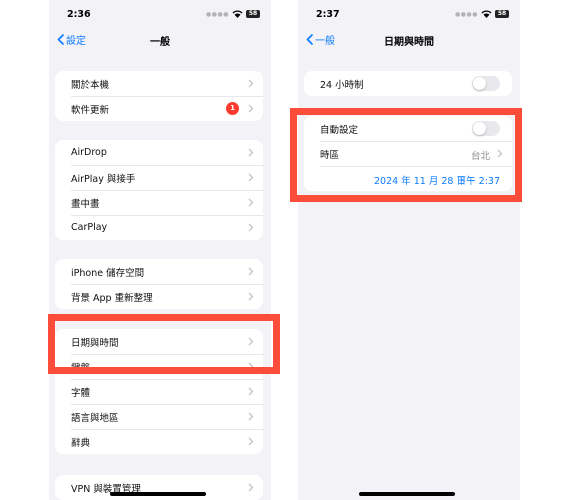  What do you see at coordinates (478, 180) in the screenshot?
I see `time-picker: 下午 2:37` at bounding box center [478, 180].